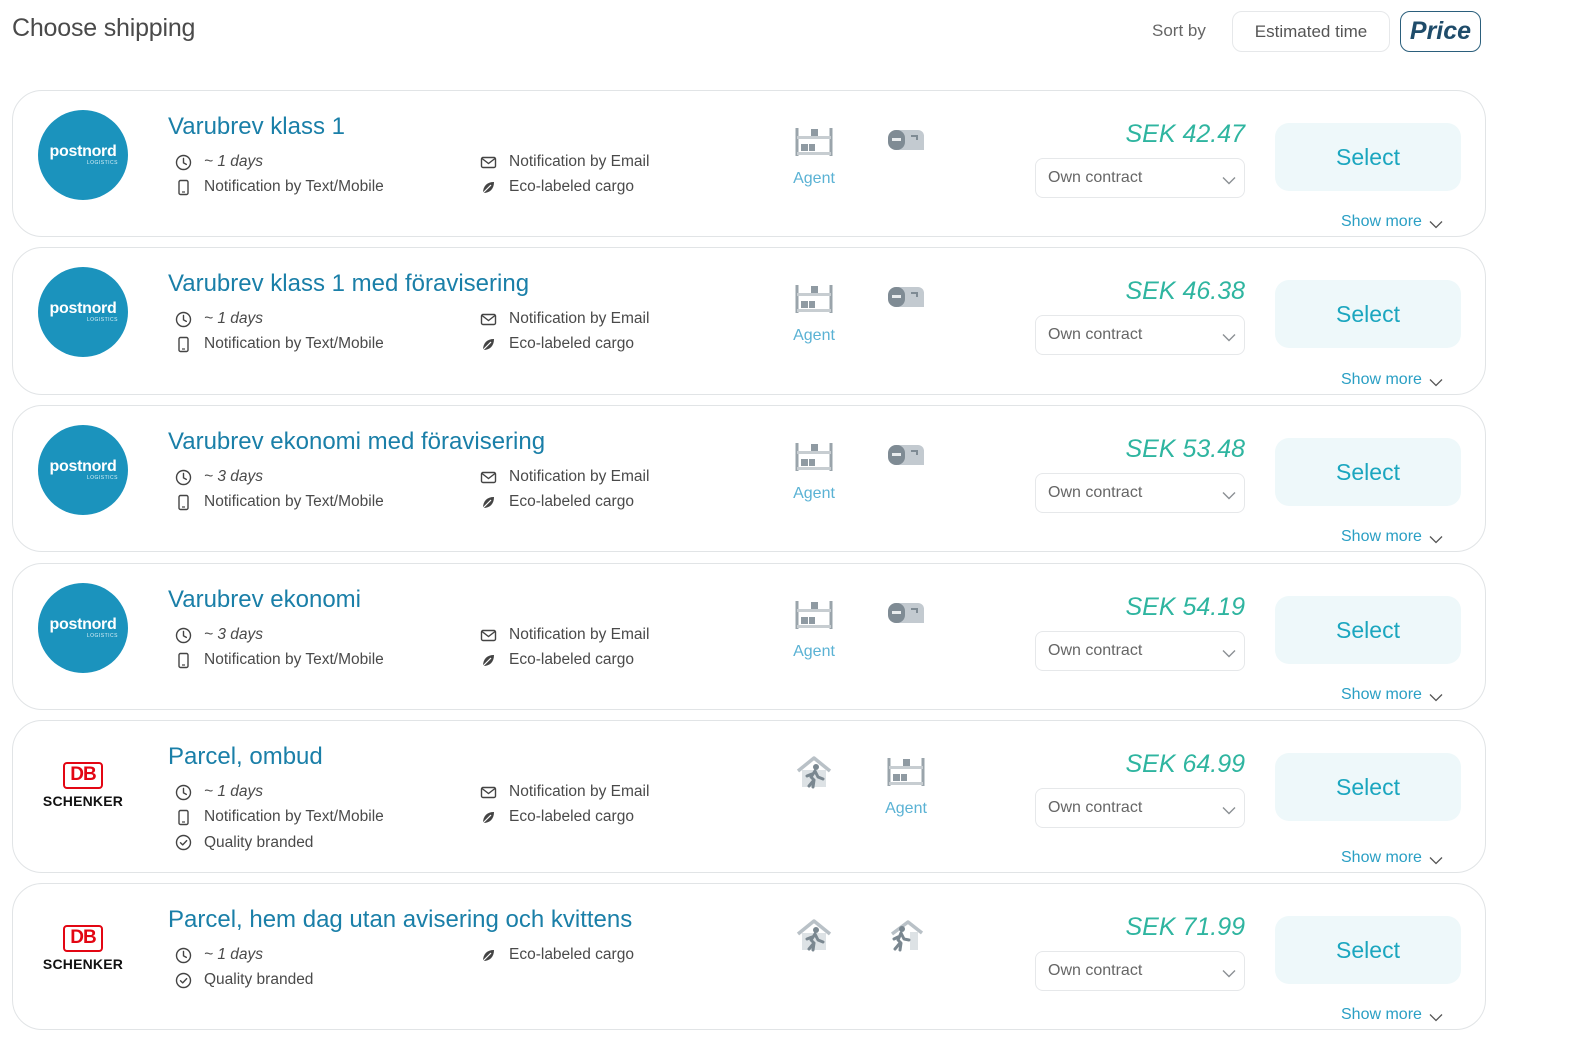  Describe the element at coordinates (104, 28) in the screenshot. I see `page-title: Choose shipping` at that location.